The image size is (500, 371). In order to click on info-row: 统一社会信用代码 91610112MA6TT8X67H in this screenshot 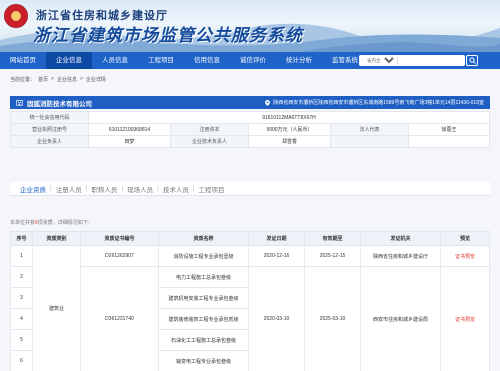, I will do `click(250, 117)`.